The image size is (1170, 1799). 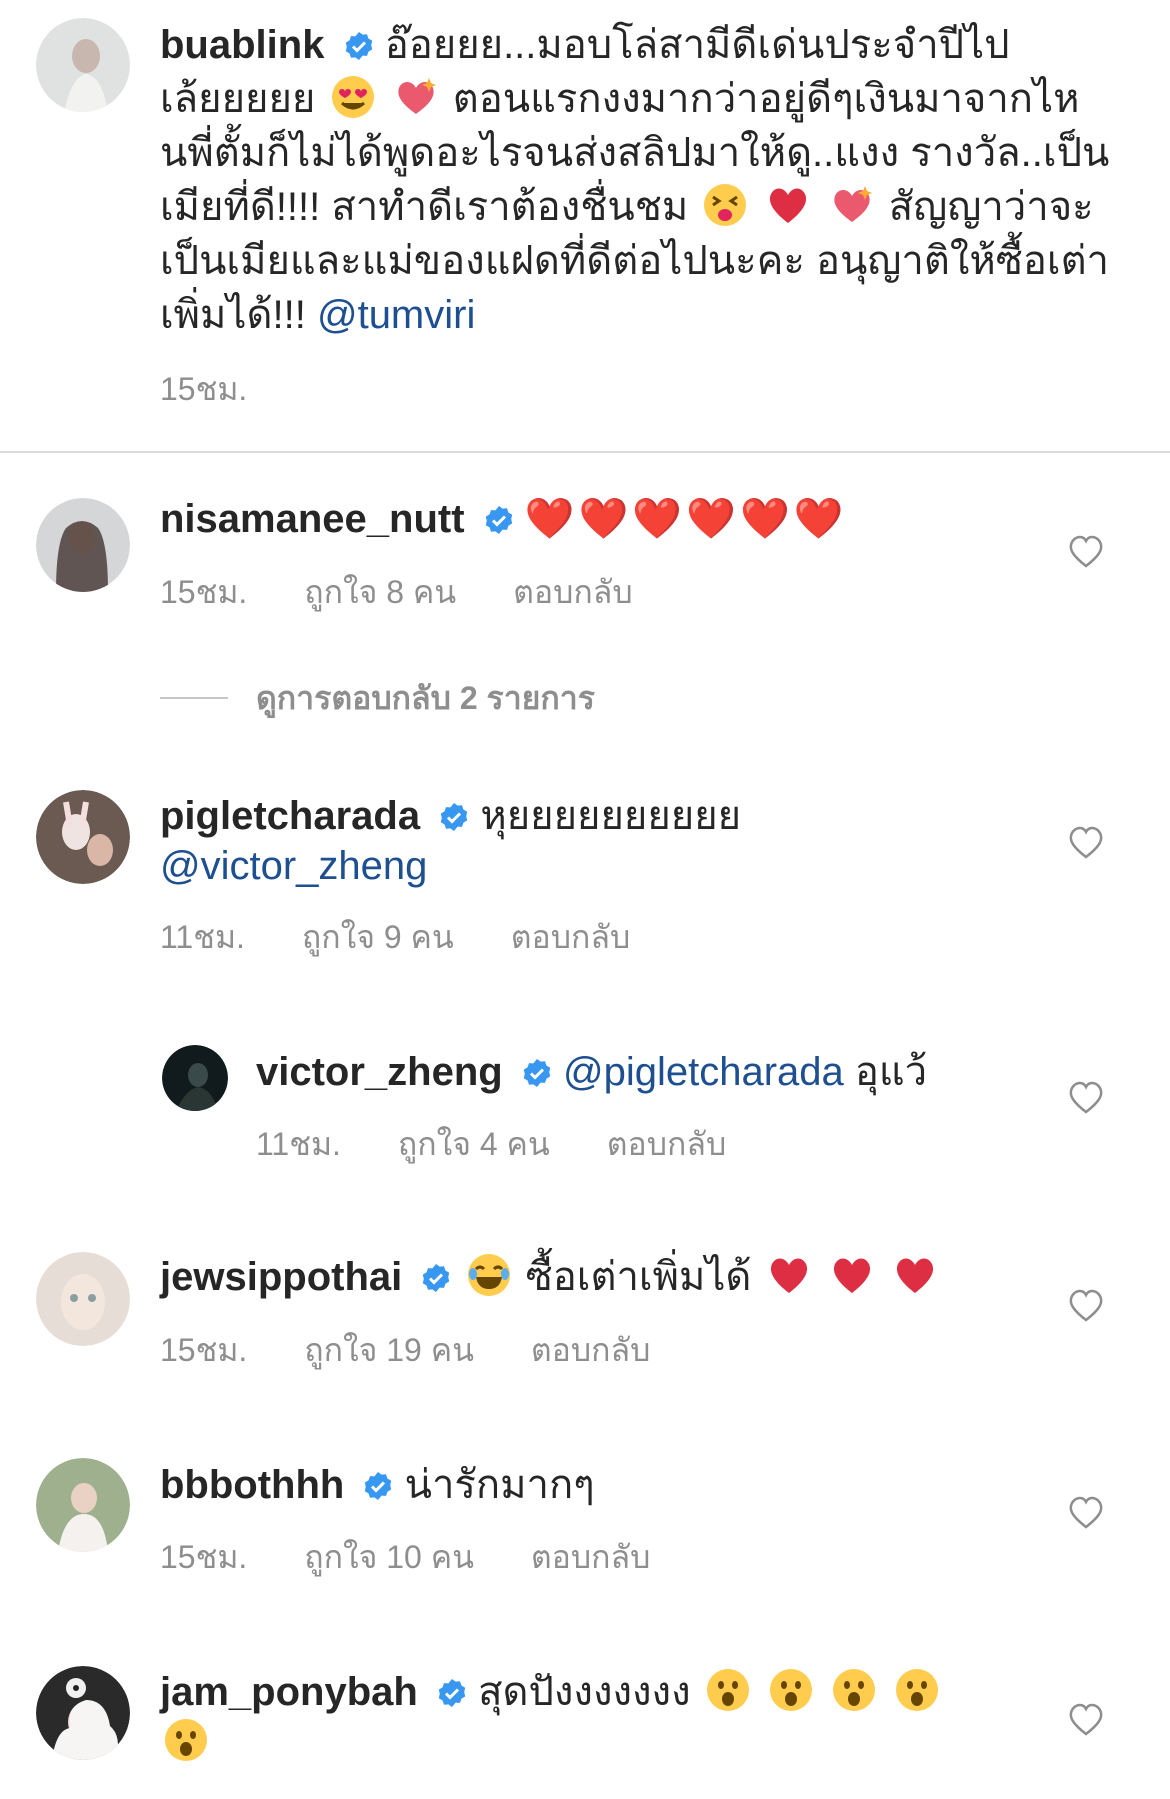 What do you see at coordinates (638, 1277) in the screenshot?
I see `comment-text: ซื้อเต่าเพิ่มได้` at bounding box center [638, 1277].